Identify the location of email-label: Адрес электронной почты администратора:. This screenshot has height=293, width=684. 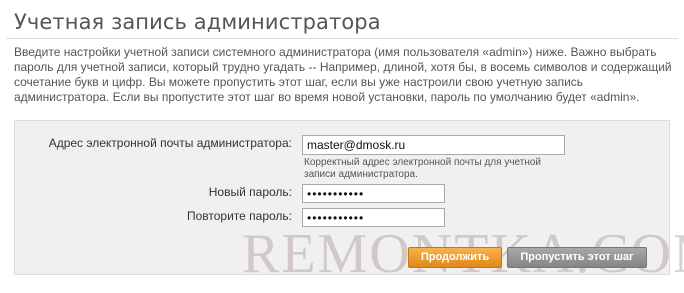
(170, 143).